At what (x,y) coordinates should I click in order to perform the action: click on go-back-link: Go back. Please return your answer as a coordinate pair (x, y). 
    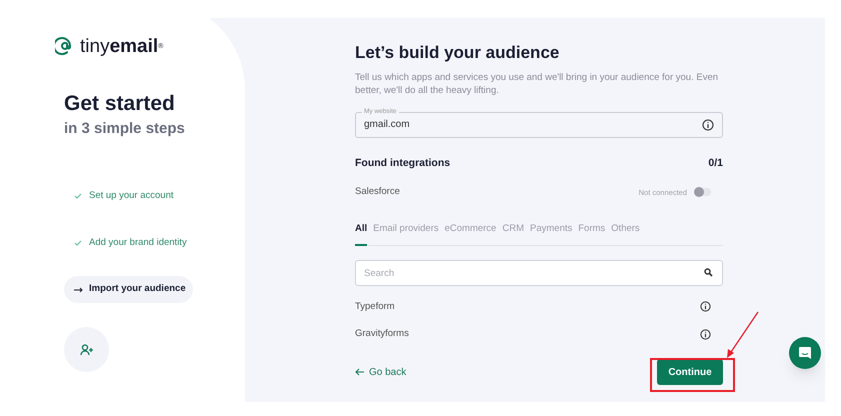
    Looking at the image, I should click on (380, 372).